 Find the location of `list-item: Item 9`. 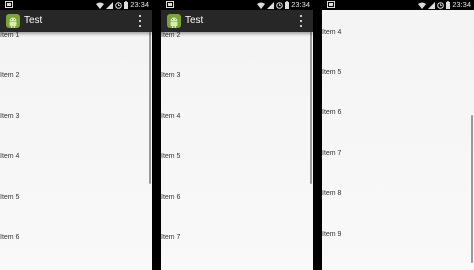

list-item: Item 9 is located at coordinates (331, 234).